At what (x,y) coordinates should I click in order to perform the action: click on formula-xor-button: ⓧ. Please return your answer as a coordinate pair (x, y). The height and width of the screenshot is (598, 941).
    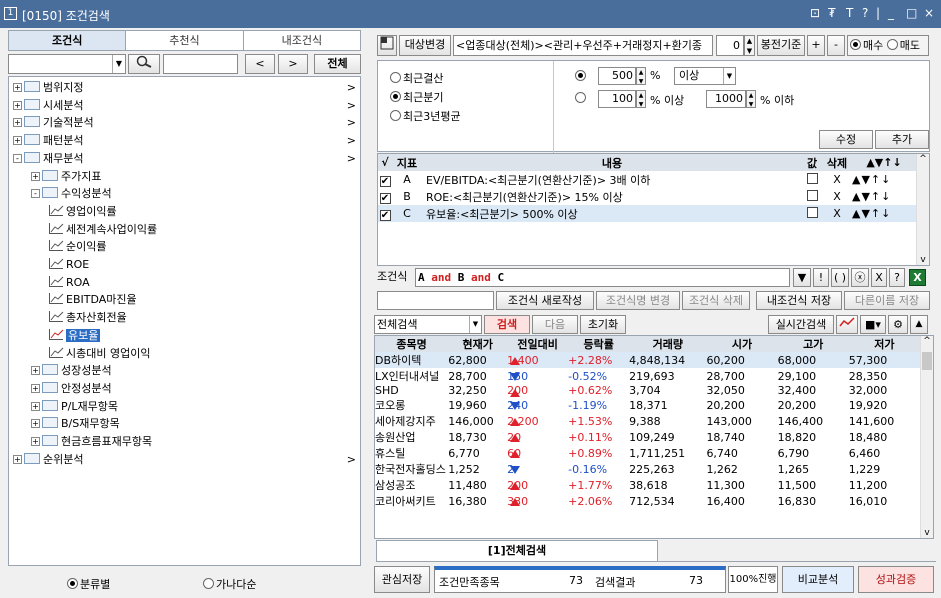
    Looking at the image, I should click on (860, 277).